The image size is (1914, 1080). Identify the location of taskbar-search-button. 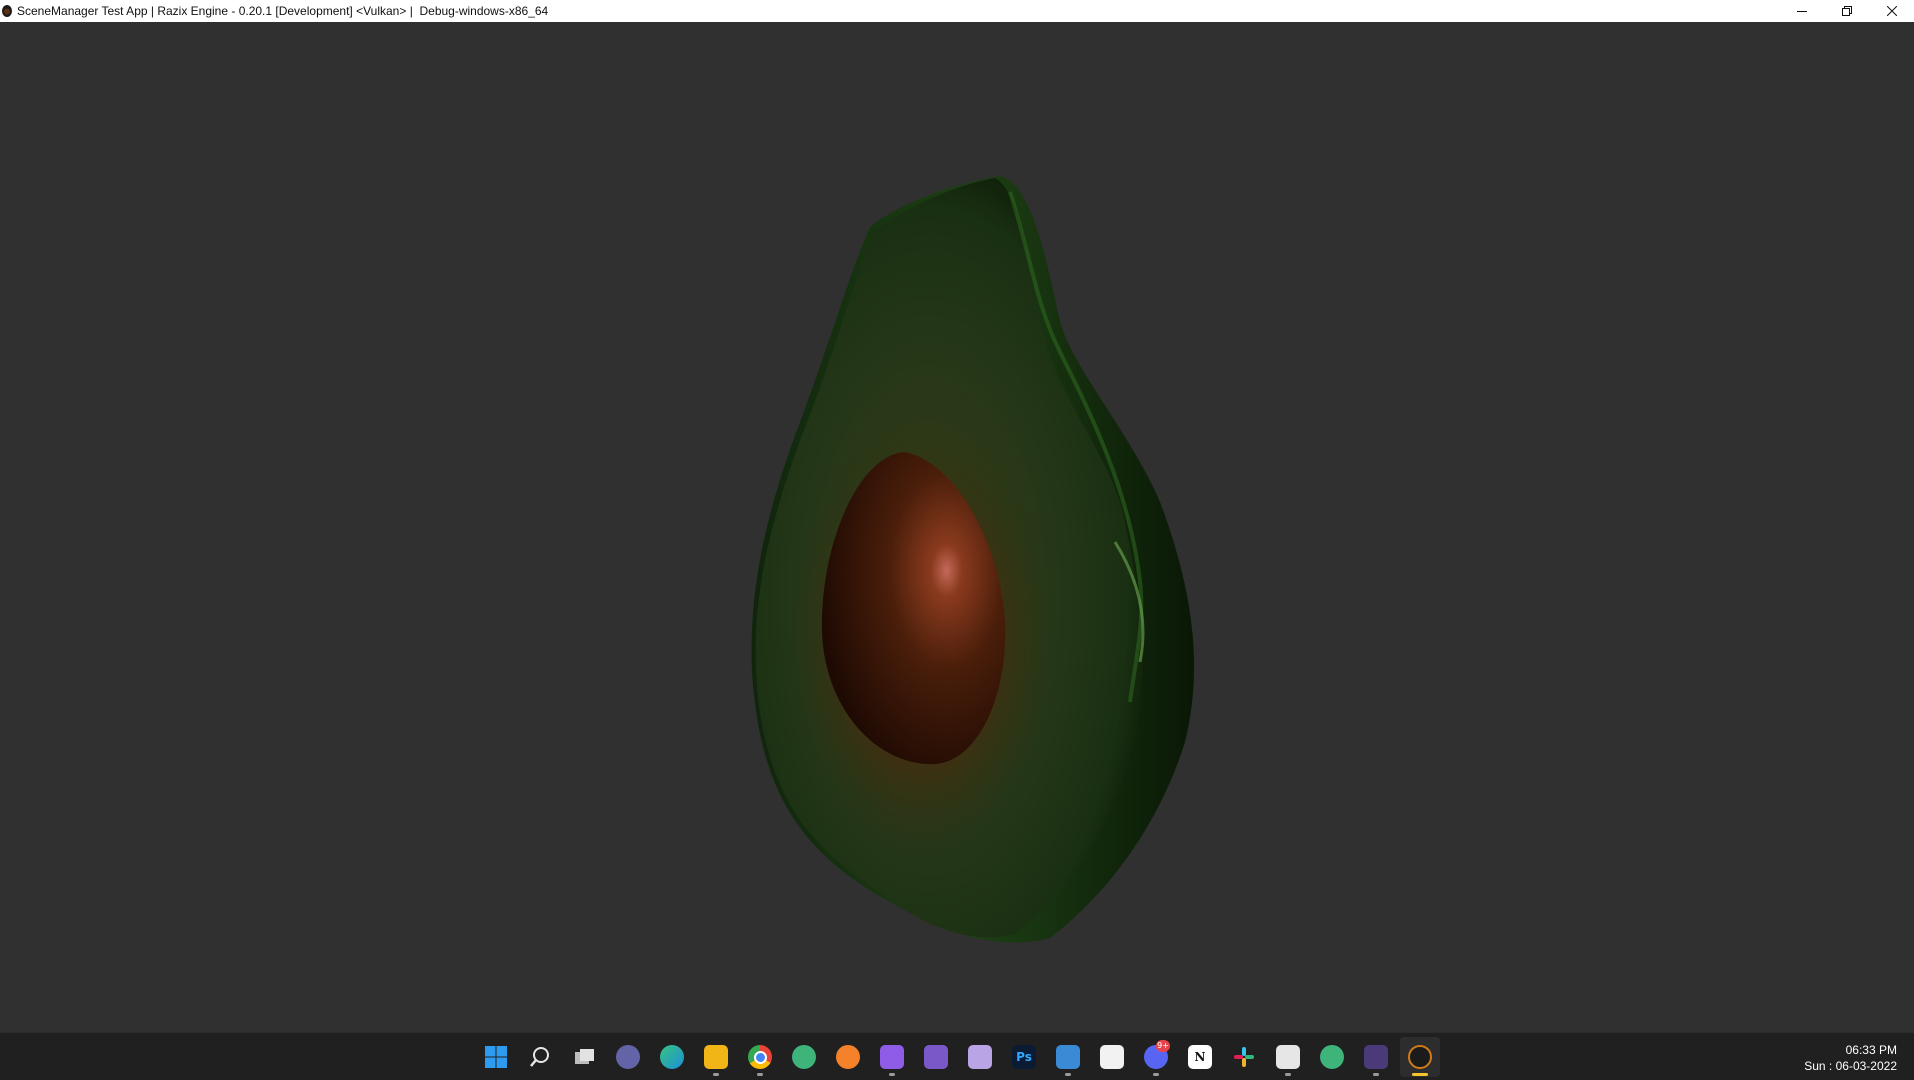
(540, 1057).